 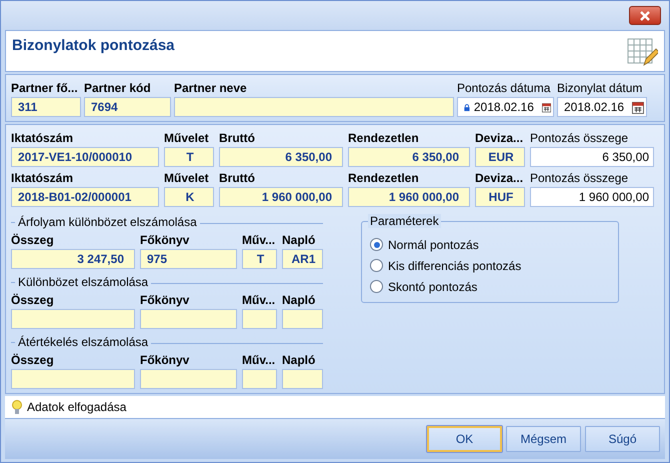 What do you see at coordinates (85, 157) in the screenshot?
I see `input-field: 2017-VE1-10/000010` at bounding box center [85, 157].